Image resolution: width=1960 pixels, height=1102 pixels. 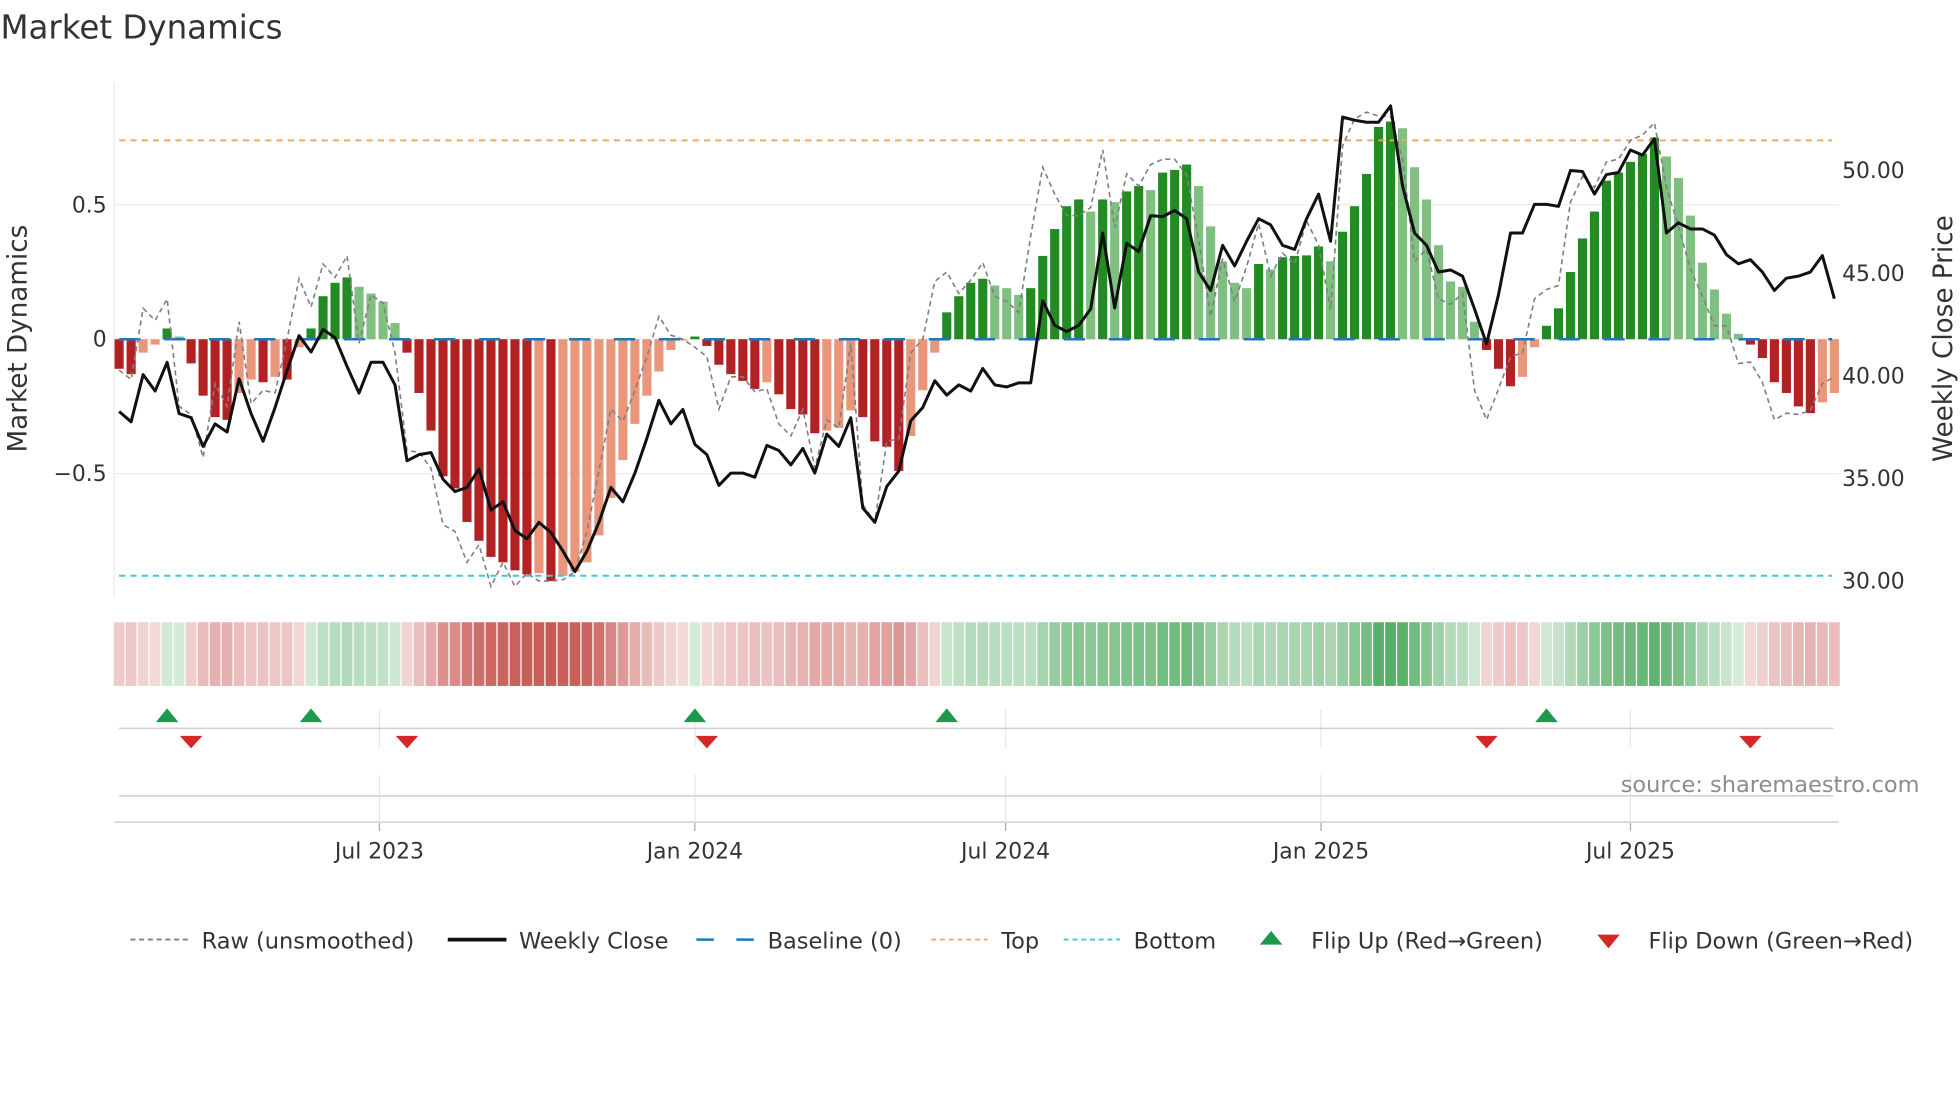 What do you see at coordinates (1770, 785) in the screenshot?
I see `source-credit: source: sharemaestro.com` at bounding box center [1770, 785].